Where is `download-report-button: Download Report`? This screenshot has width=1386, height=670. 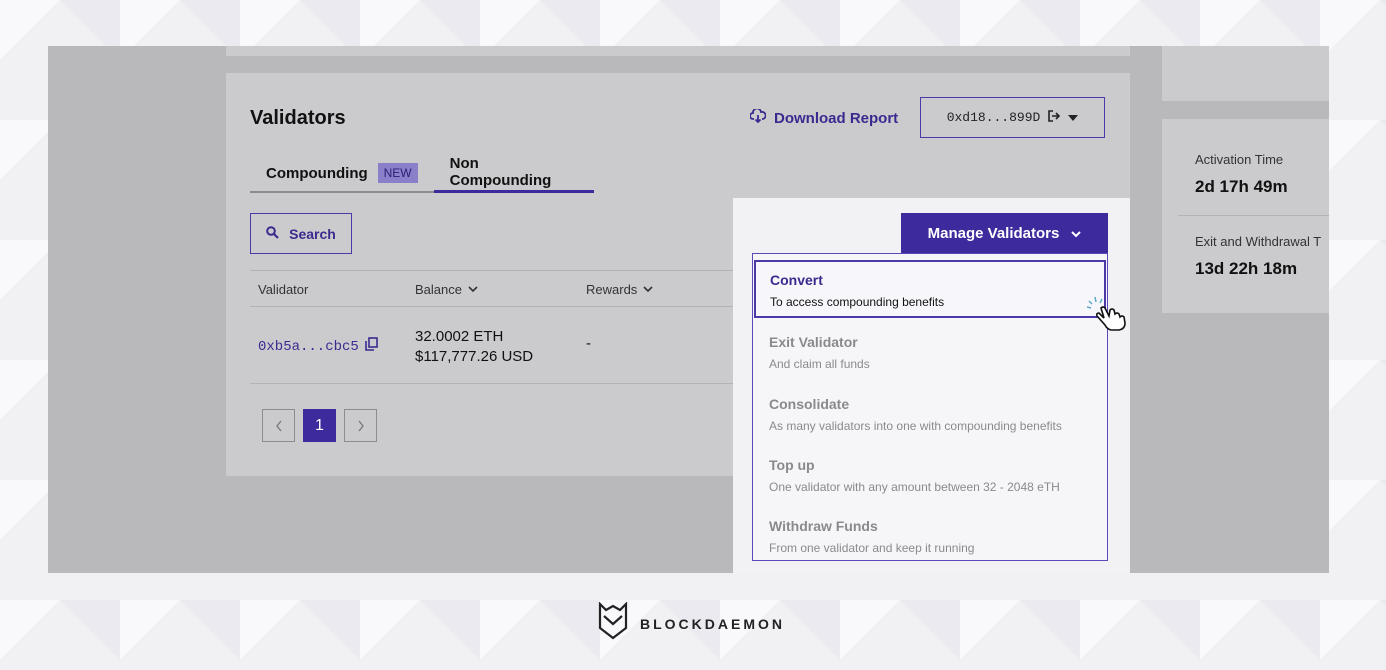 download-report-button: Download Report is located at coordinates (824, 117).